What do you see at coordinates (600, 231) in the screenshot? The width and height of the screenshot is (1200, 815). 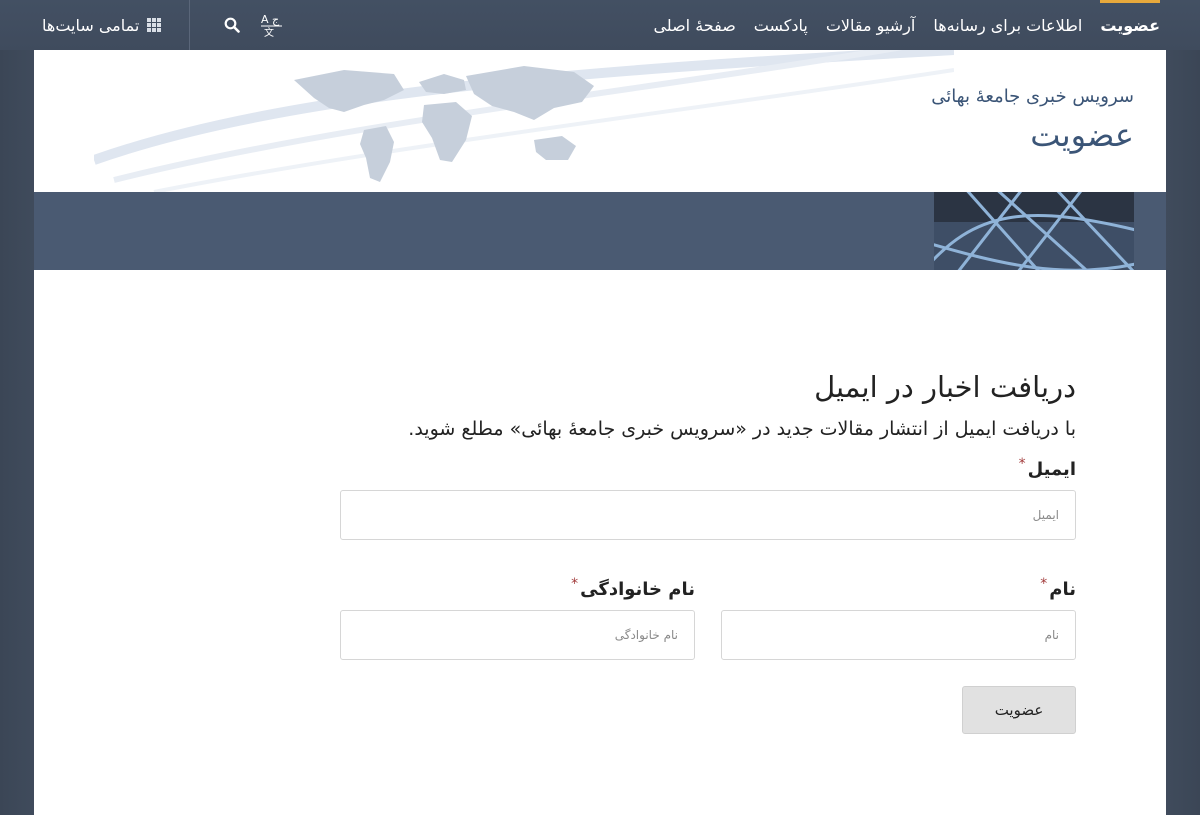 I see `header-stripe` at bounding box center [600, 231].